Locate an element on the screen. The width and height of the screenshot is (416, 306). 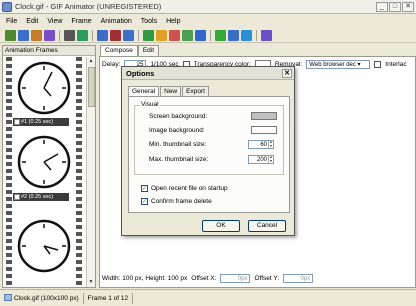
redo-icon is located at coordinates (82, 35).